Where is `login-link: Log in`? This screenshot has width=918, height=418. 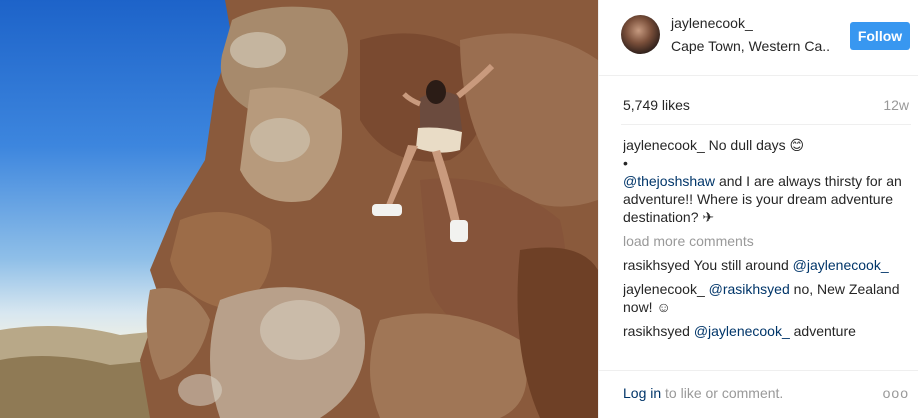 login-link: Log in is located at coordinates (642, 393).